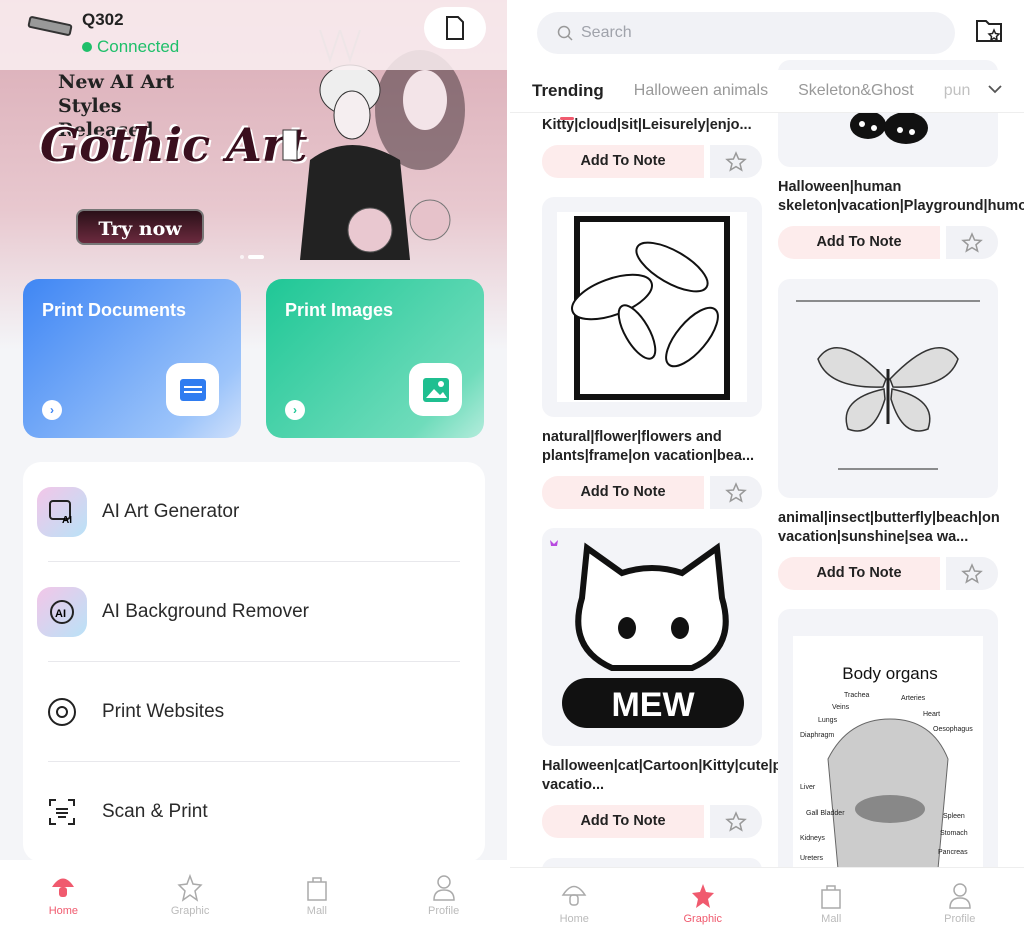 The image size is (1024, 945). Describe the element at coordinates (254, 712) in the screenshot. I see `menu-item-print-websites: Print Websites` at that location.